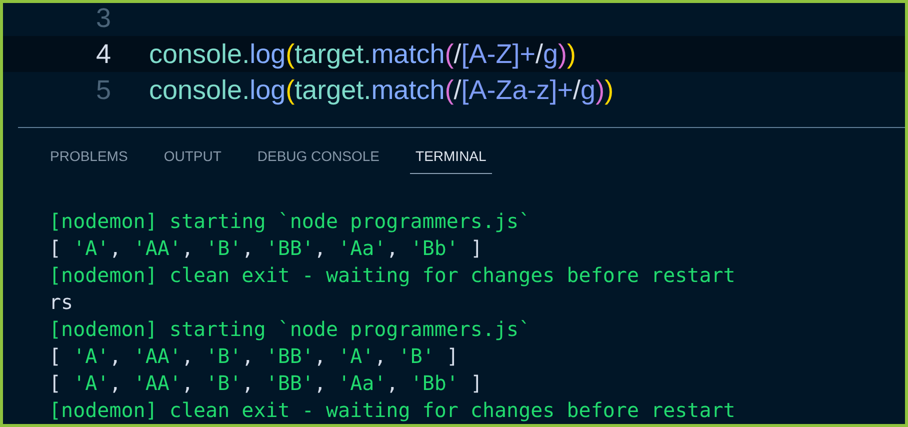  I want to click on panel-tab: OUTPUT, so click(193, 158).